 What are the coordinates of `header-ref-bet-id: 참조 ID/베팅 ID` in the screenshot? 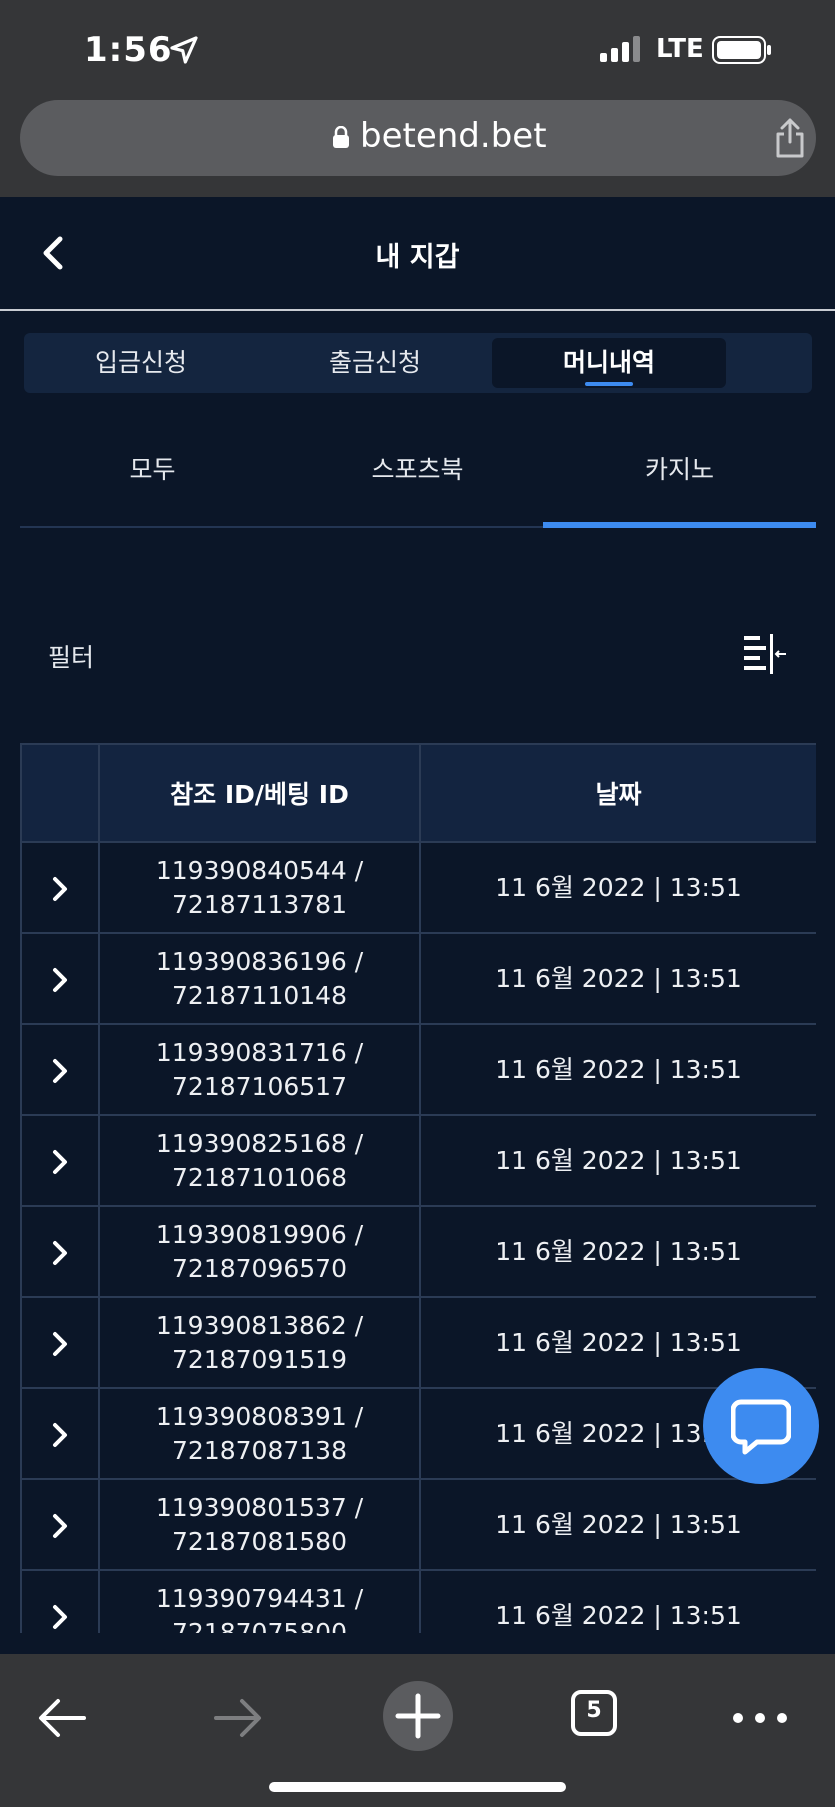 It's located at (259, 793).